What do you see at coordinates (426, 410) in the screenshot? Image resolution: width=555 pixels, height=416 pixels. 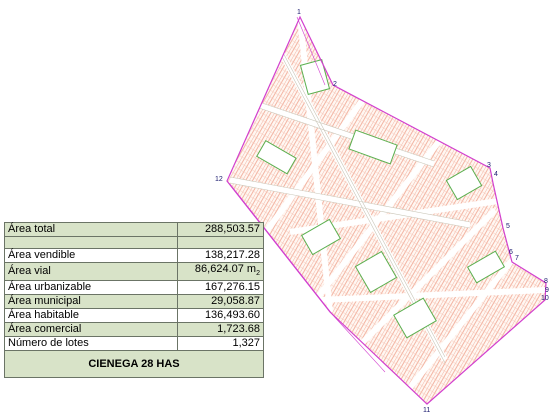 I see `vertex-label: 11` at bounding box center [426, 410].